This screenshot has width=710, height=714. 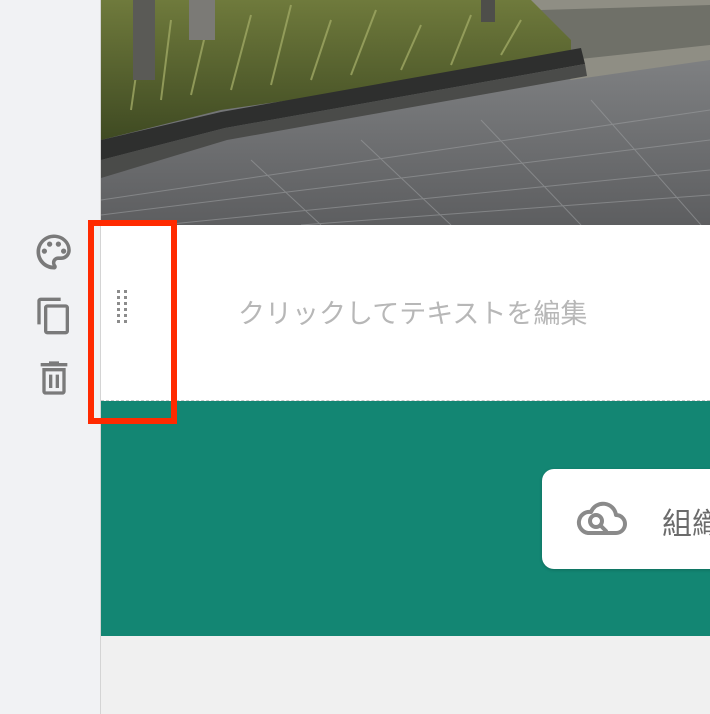 I want to click on cloud-search-icon, so click(x=601, y=518).